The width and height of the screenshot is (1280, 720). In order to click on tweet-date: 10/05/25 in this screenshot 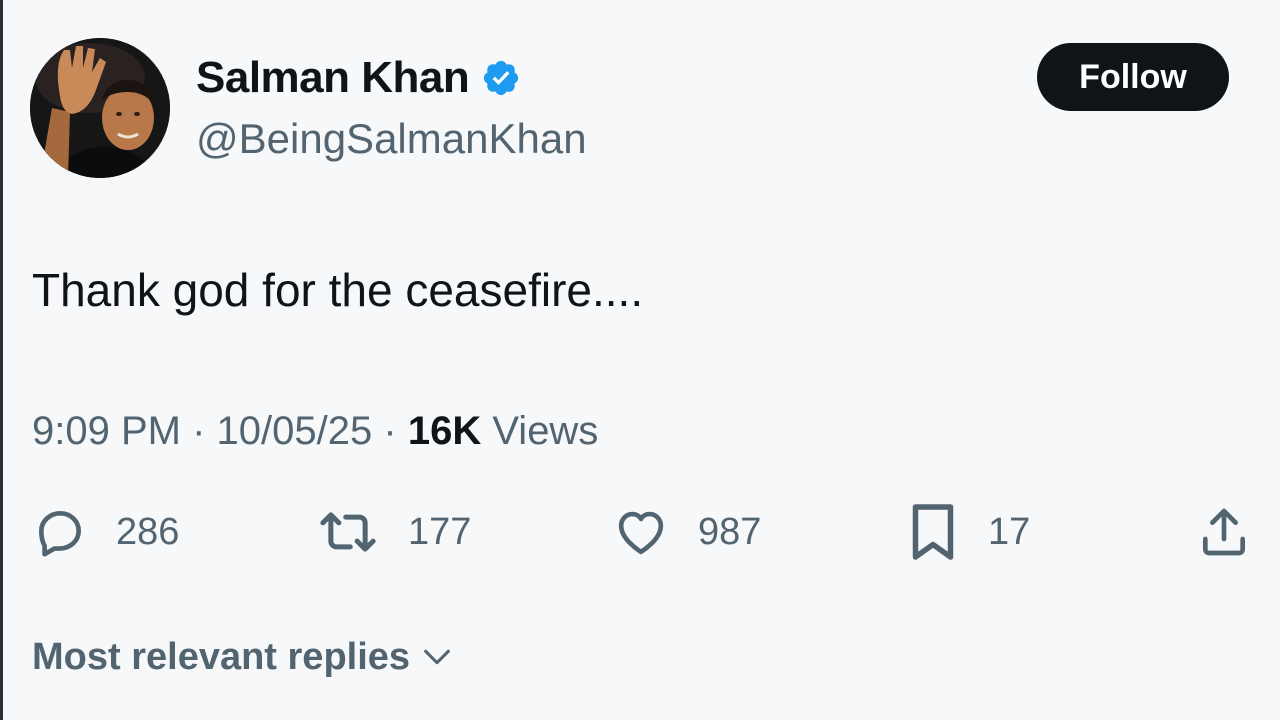, I will do `click(295, 431)`.